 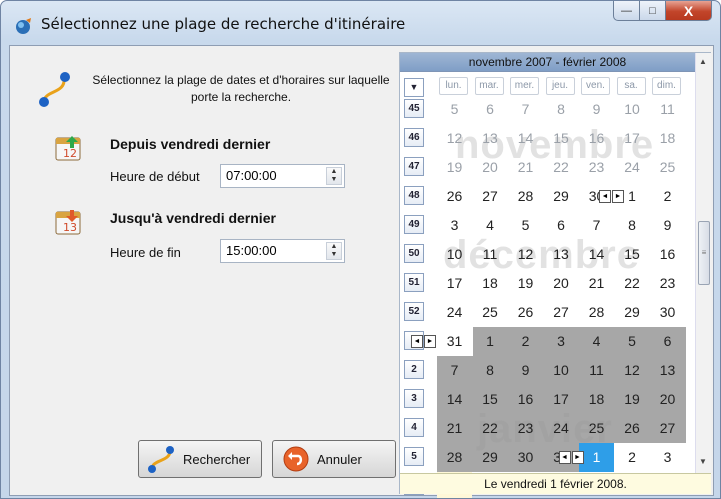 What do you see at coordinates (200, 459) in the screenshot?
I see `search-button: Rechercher` at bounding box center [200, 459].